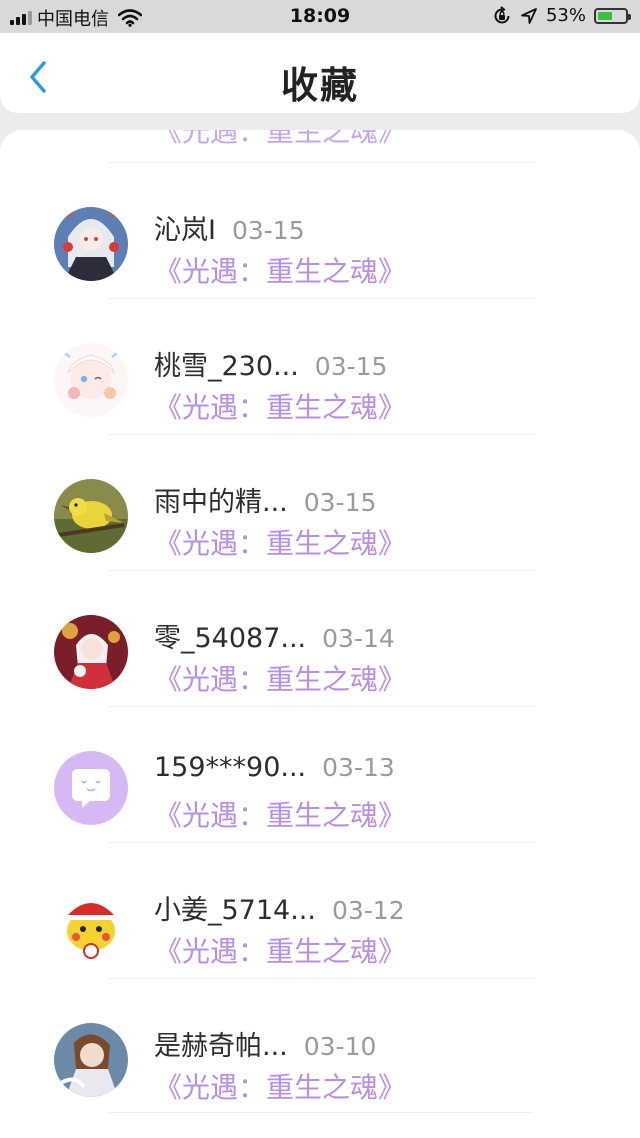 Image resolution: width=640 pixels, height=1138 pixels. What do you see at coordinates (368, 910) in the screenshot?
I see `date-label: 03-12` at bounding box center [368, 910].